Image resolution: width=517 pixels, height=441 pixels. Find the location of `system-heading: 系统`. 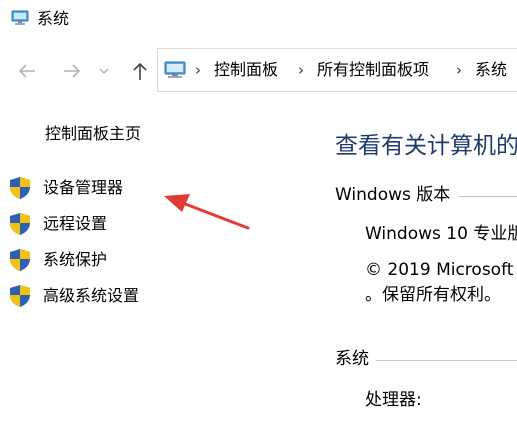

system-heading: 系统 is located at coordinates (352, 359).